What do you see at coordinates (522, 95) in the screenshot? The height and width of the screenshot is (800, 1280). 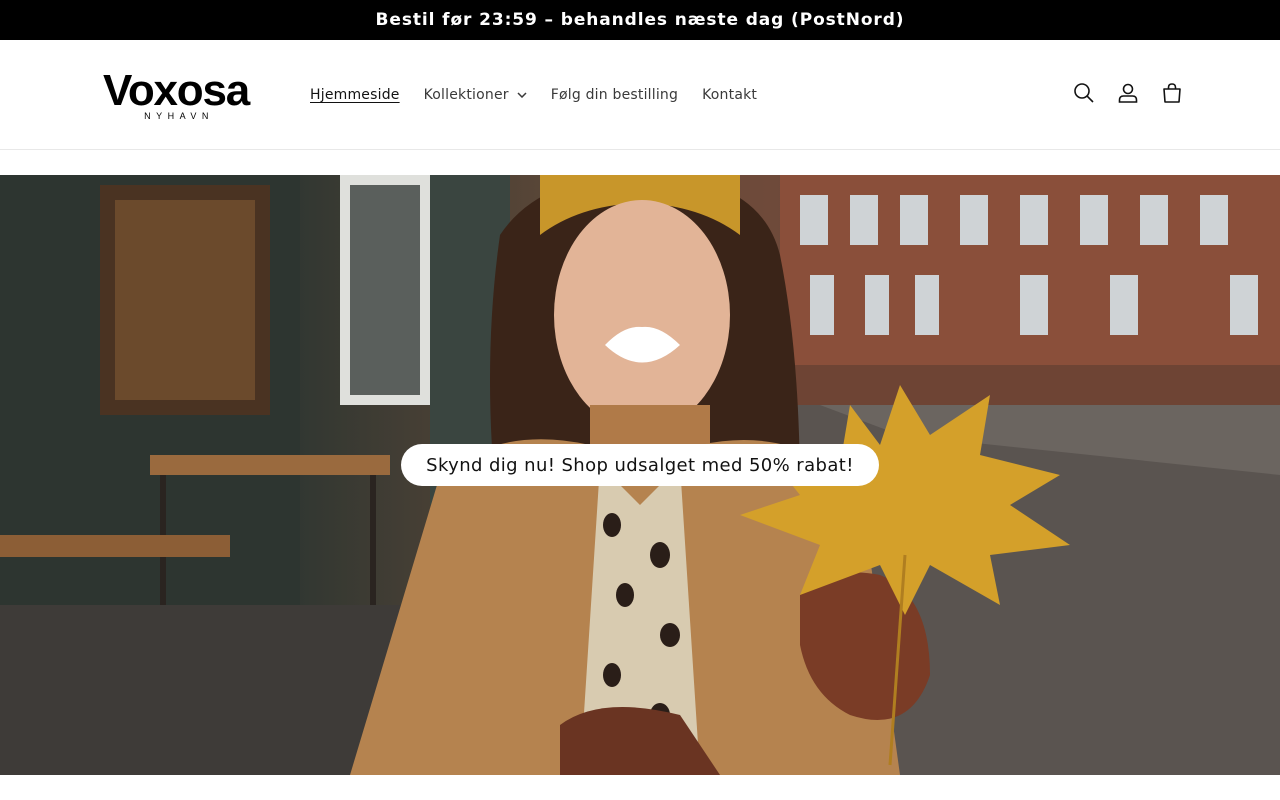 I see `chevron-down-icon` at bounding box center [522, 95].